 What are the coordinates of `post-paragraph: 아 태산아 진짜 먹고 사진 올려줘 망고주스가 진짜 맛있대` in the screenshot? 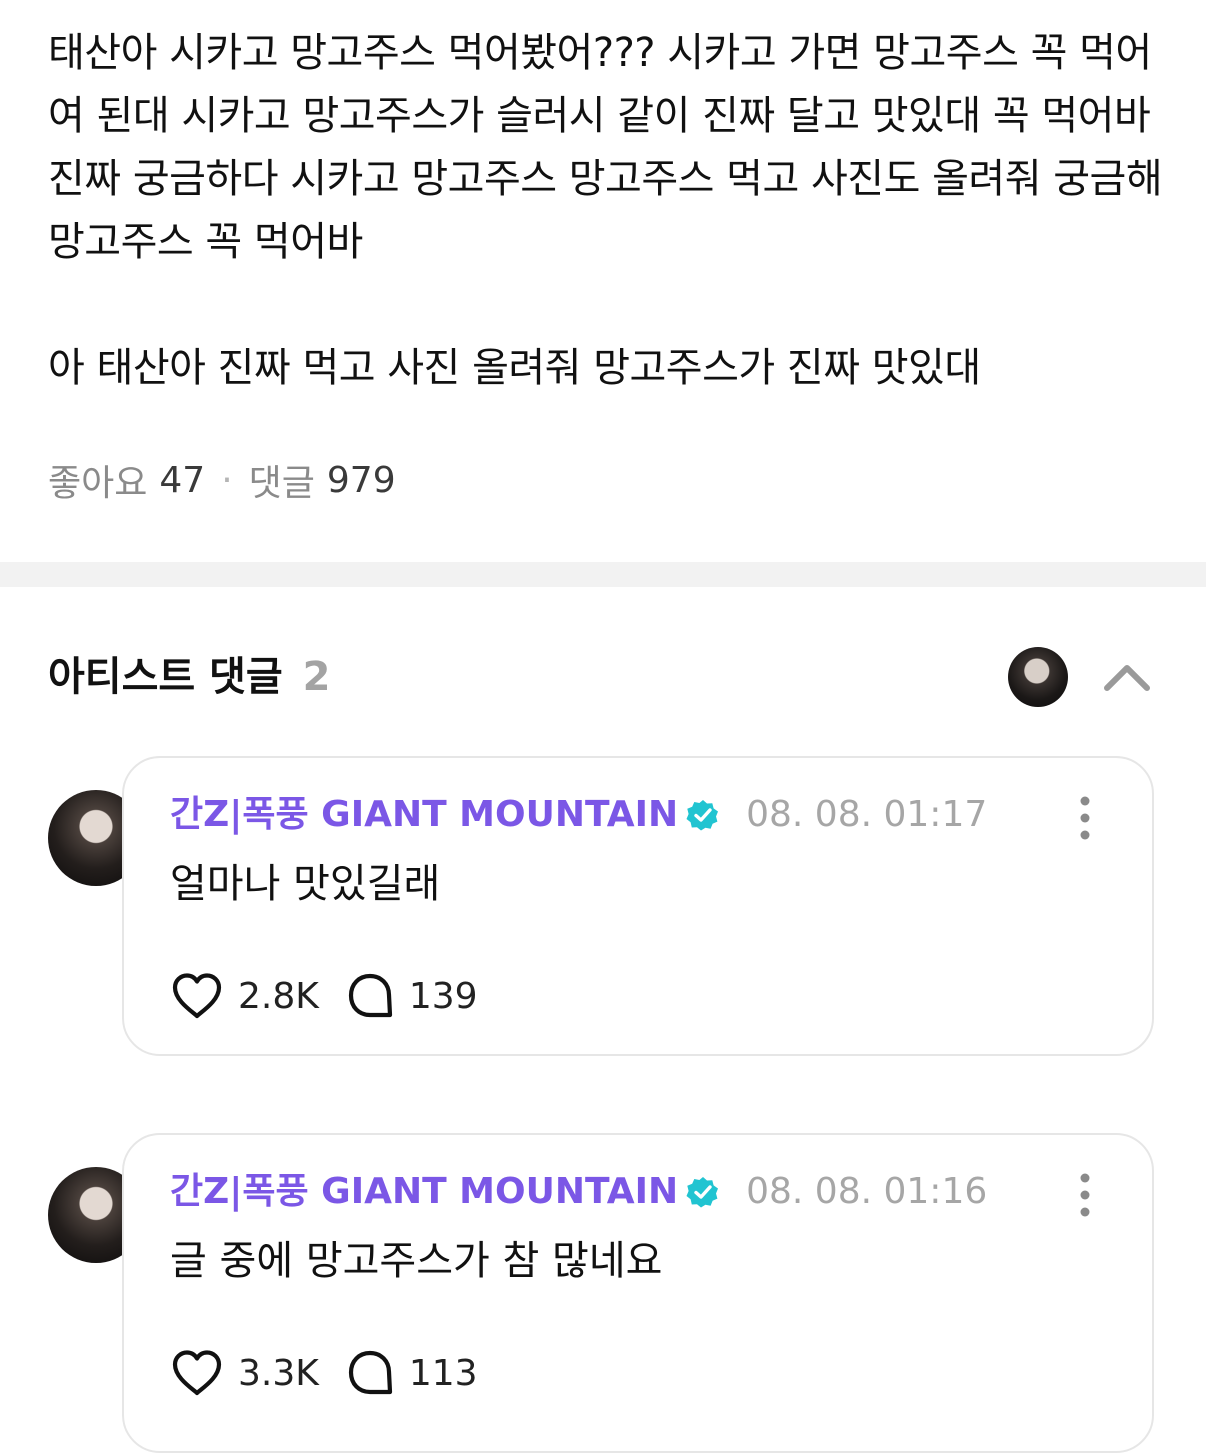 It's located at (514, 368).